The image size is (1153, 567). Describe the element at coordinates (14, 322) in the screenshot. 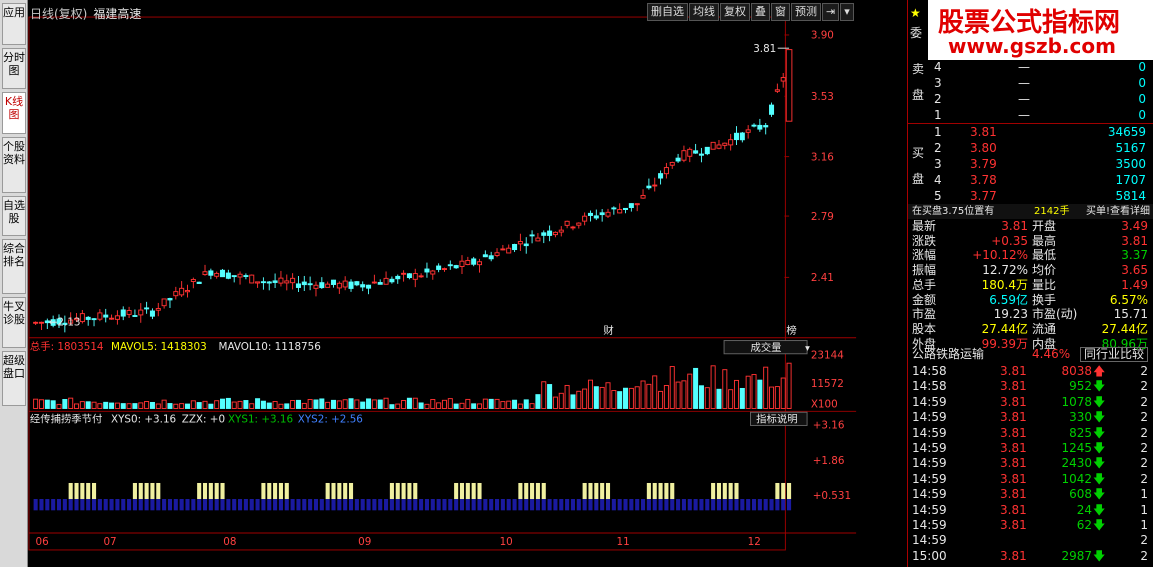

I see `left-tab-6: 牛叉诊股` at that location.